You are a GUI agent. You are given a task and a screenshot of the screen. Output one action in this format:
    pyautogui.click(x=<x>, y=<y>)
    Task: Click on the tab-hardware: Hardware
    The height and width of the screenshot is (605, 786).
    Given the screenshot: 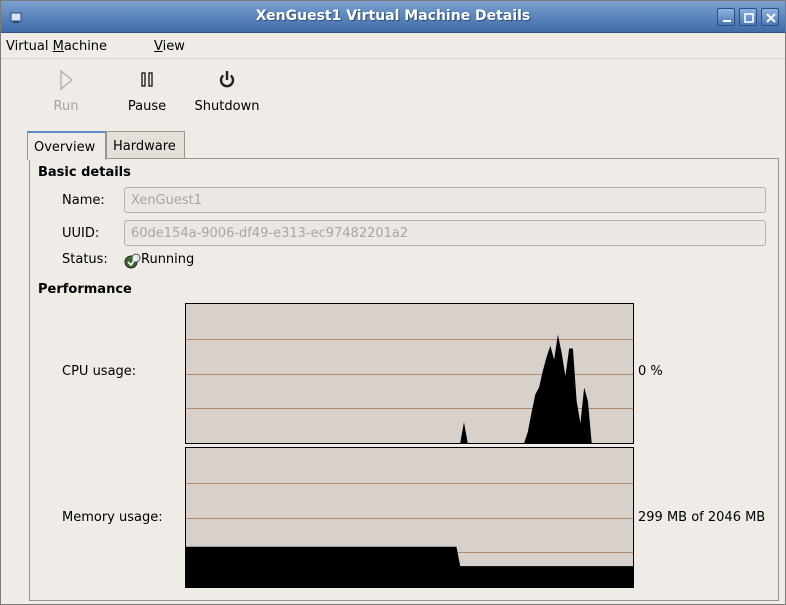 What is the action you would take?
    pyautogui.click(x=145, y=145)
    